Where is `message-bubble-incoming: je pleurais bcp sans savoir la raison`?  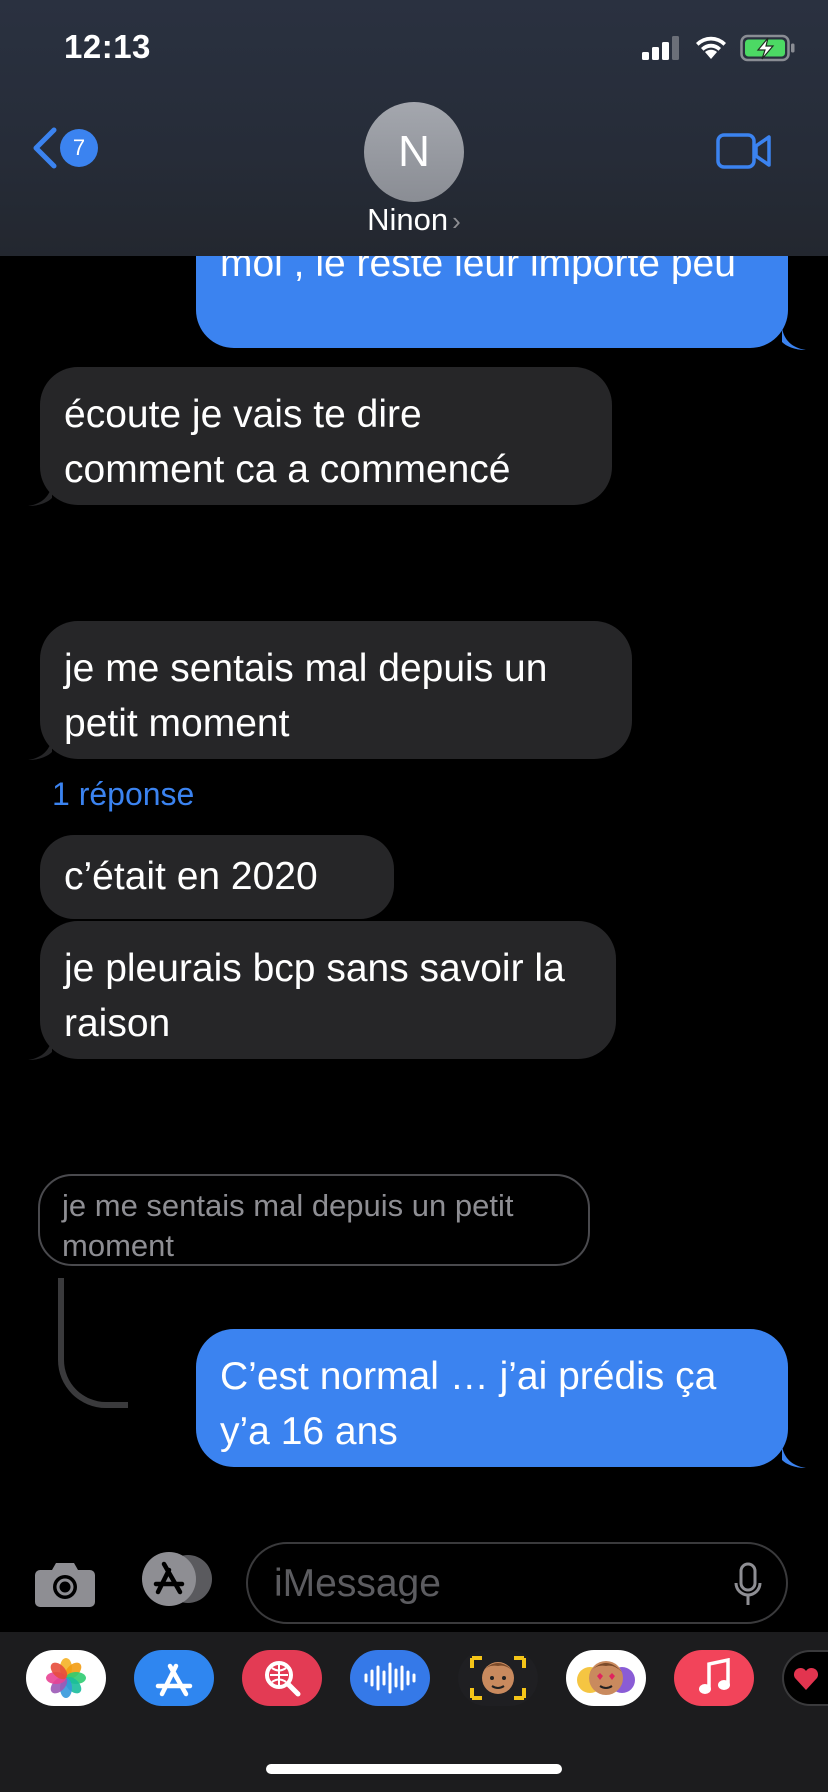 message-bubble-incoming: je pleurais bcp sans savoir la raison is located at coordinates (328, 990).